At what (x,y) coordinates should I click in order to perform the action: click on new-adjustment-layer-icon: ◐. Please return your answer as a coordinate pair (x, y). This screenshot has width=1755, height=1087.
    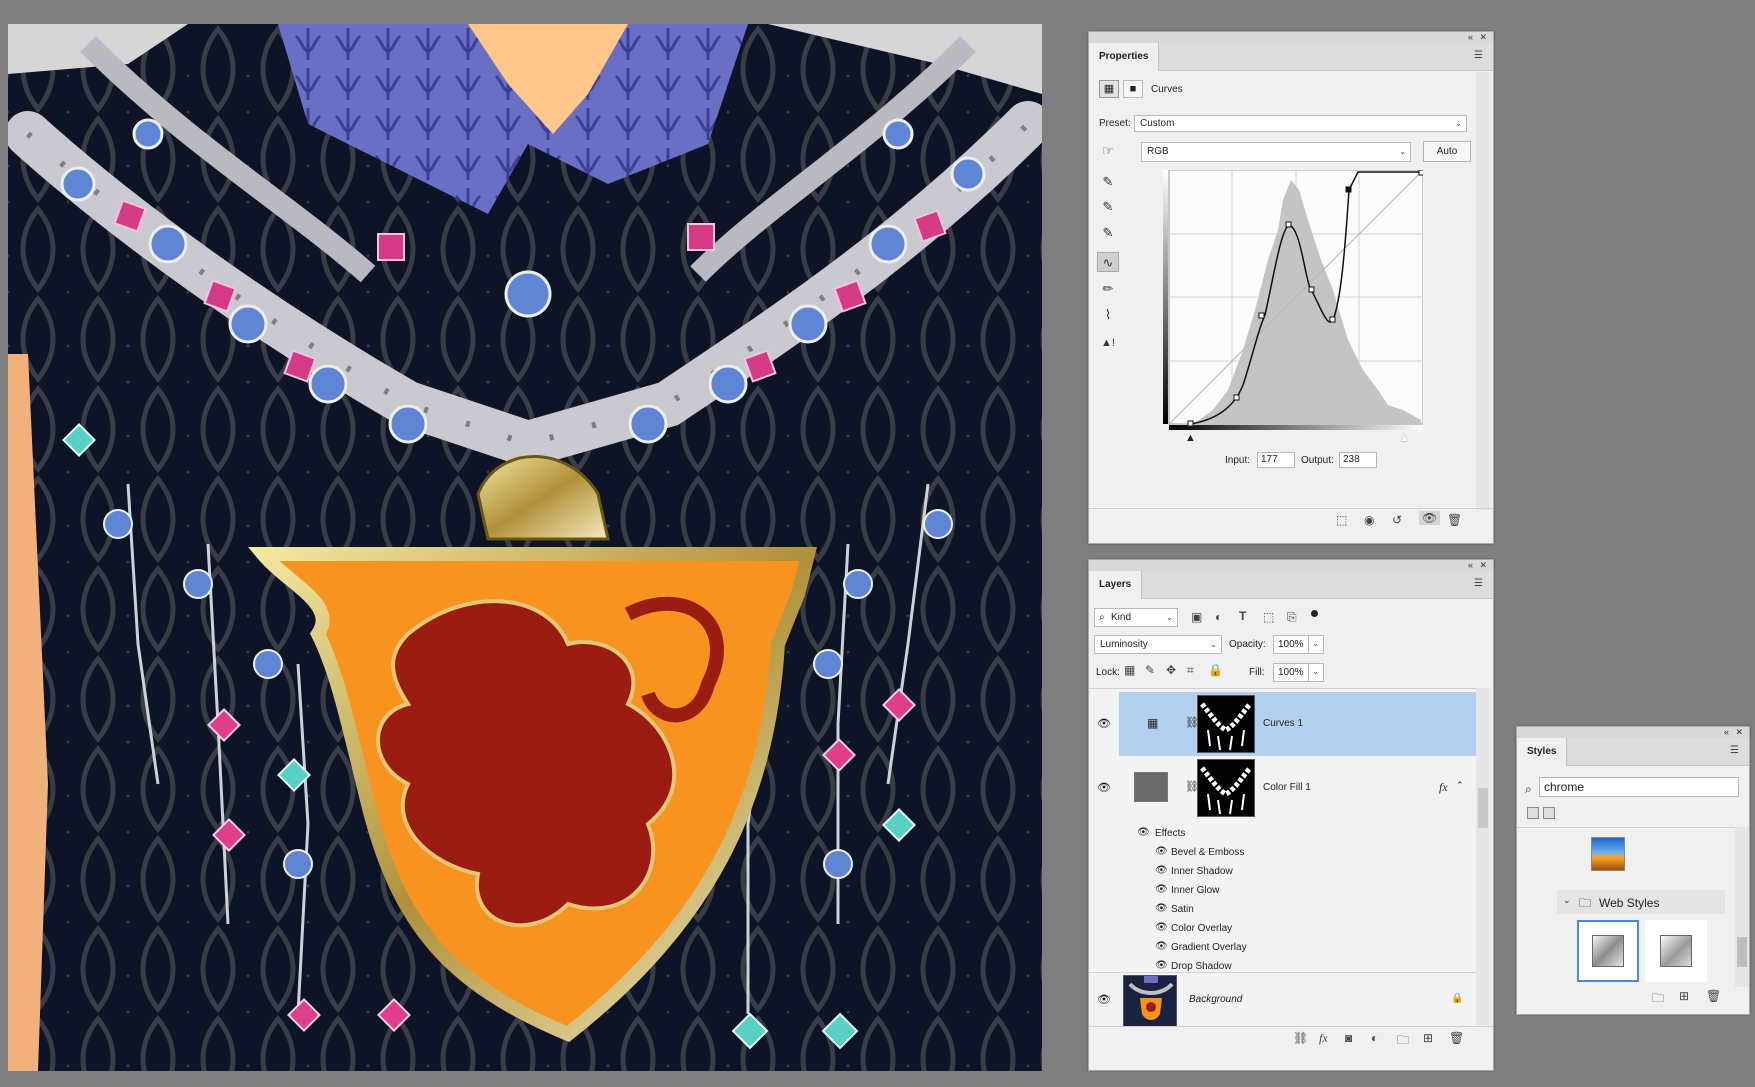
    Looking at the image, I should click on (1374, 1038).